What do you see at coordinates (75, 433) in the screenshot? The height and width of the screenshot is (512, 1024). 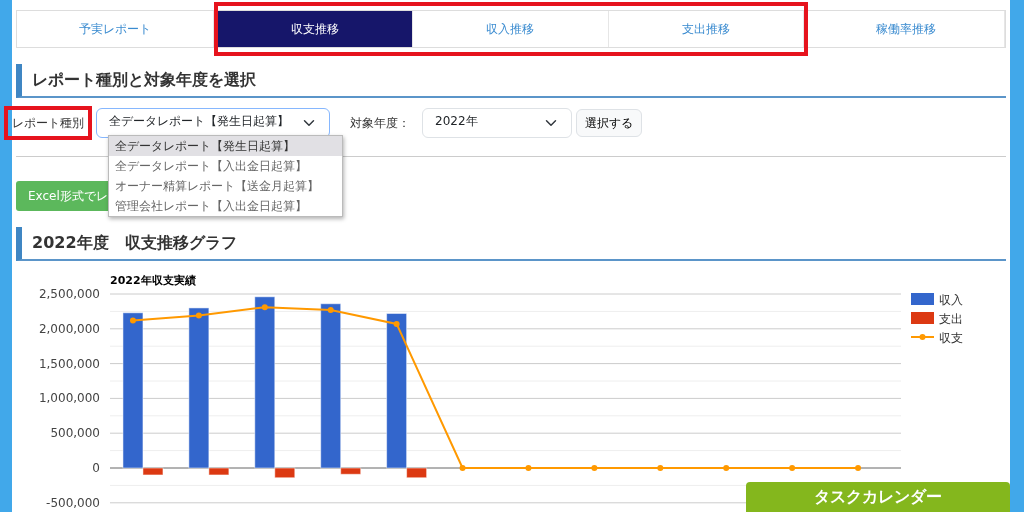 I see `axis-tick-label: 500,000` at bounding box center [75, 433].